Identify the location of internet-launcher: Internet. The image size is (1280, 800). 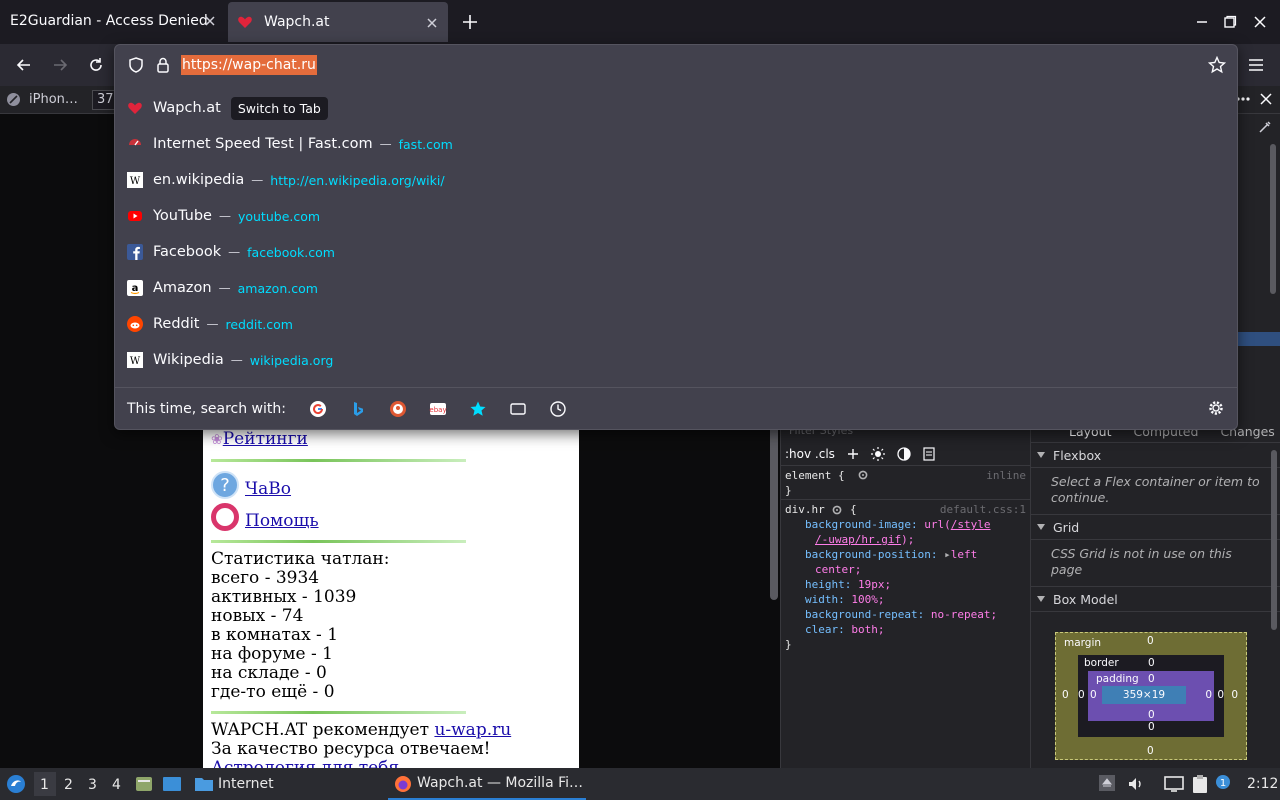
(246, 784).